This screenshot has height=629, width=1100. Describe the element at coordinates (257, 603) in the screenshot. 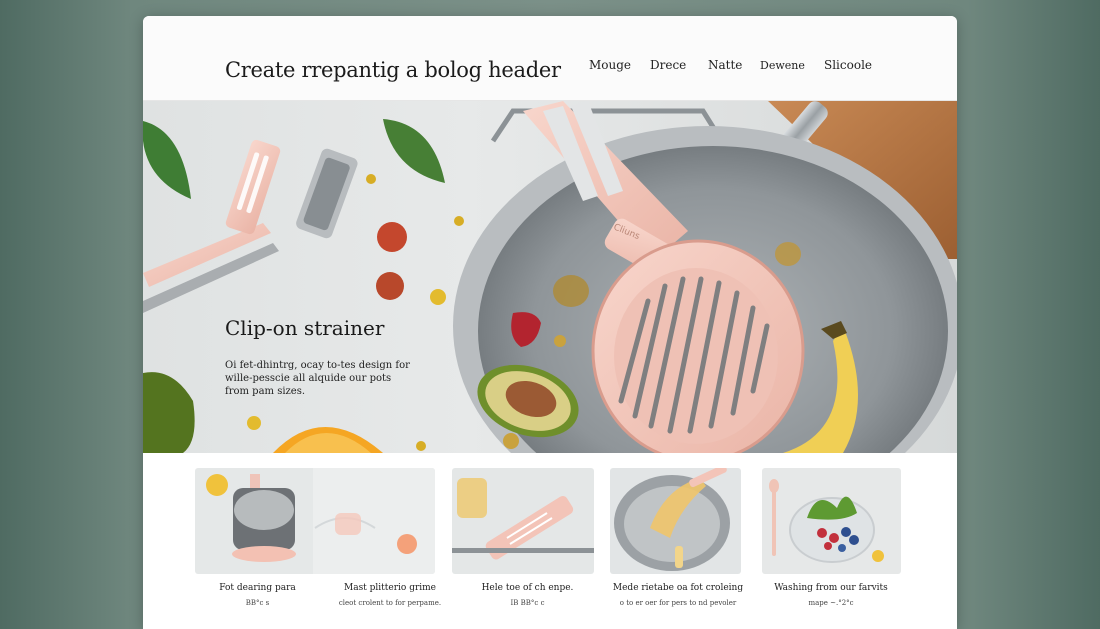

I see `gallery-subcaption-1: BB°c s` at that location.